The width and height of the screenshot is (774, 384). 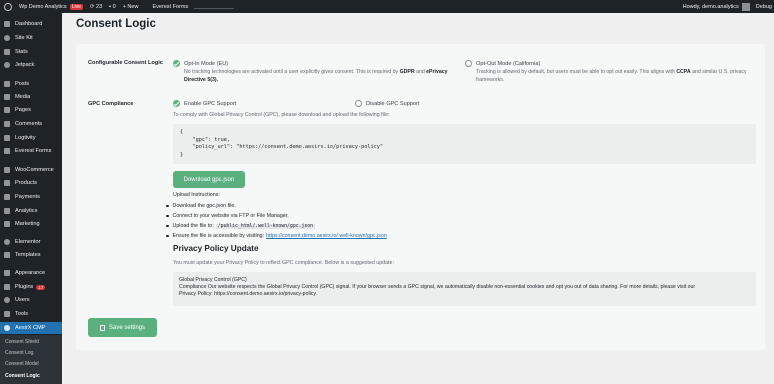 I want to click on tools-icon, so click(x=7, y=314).